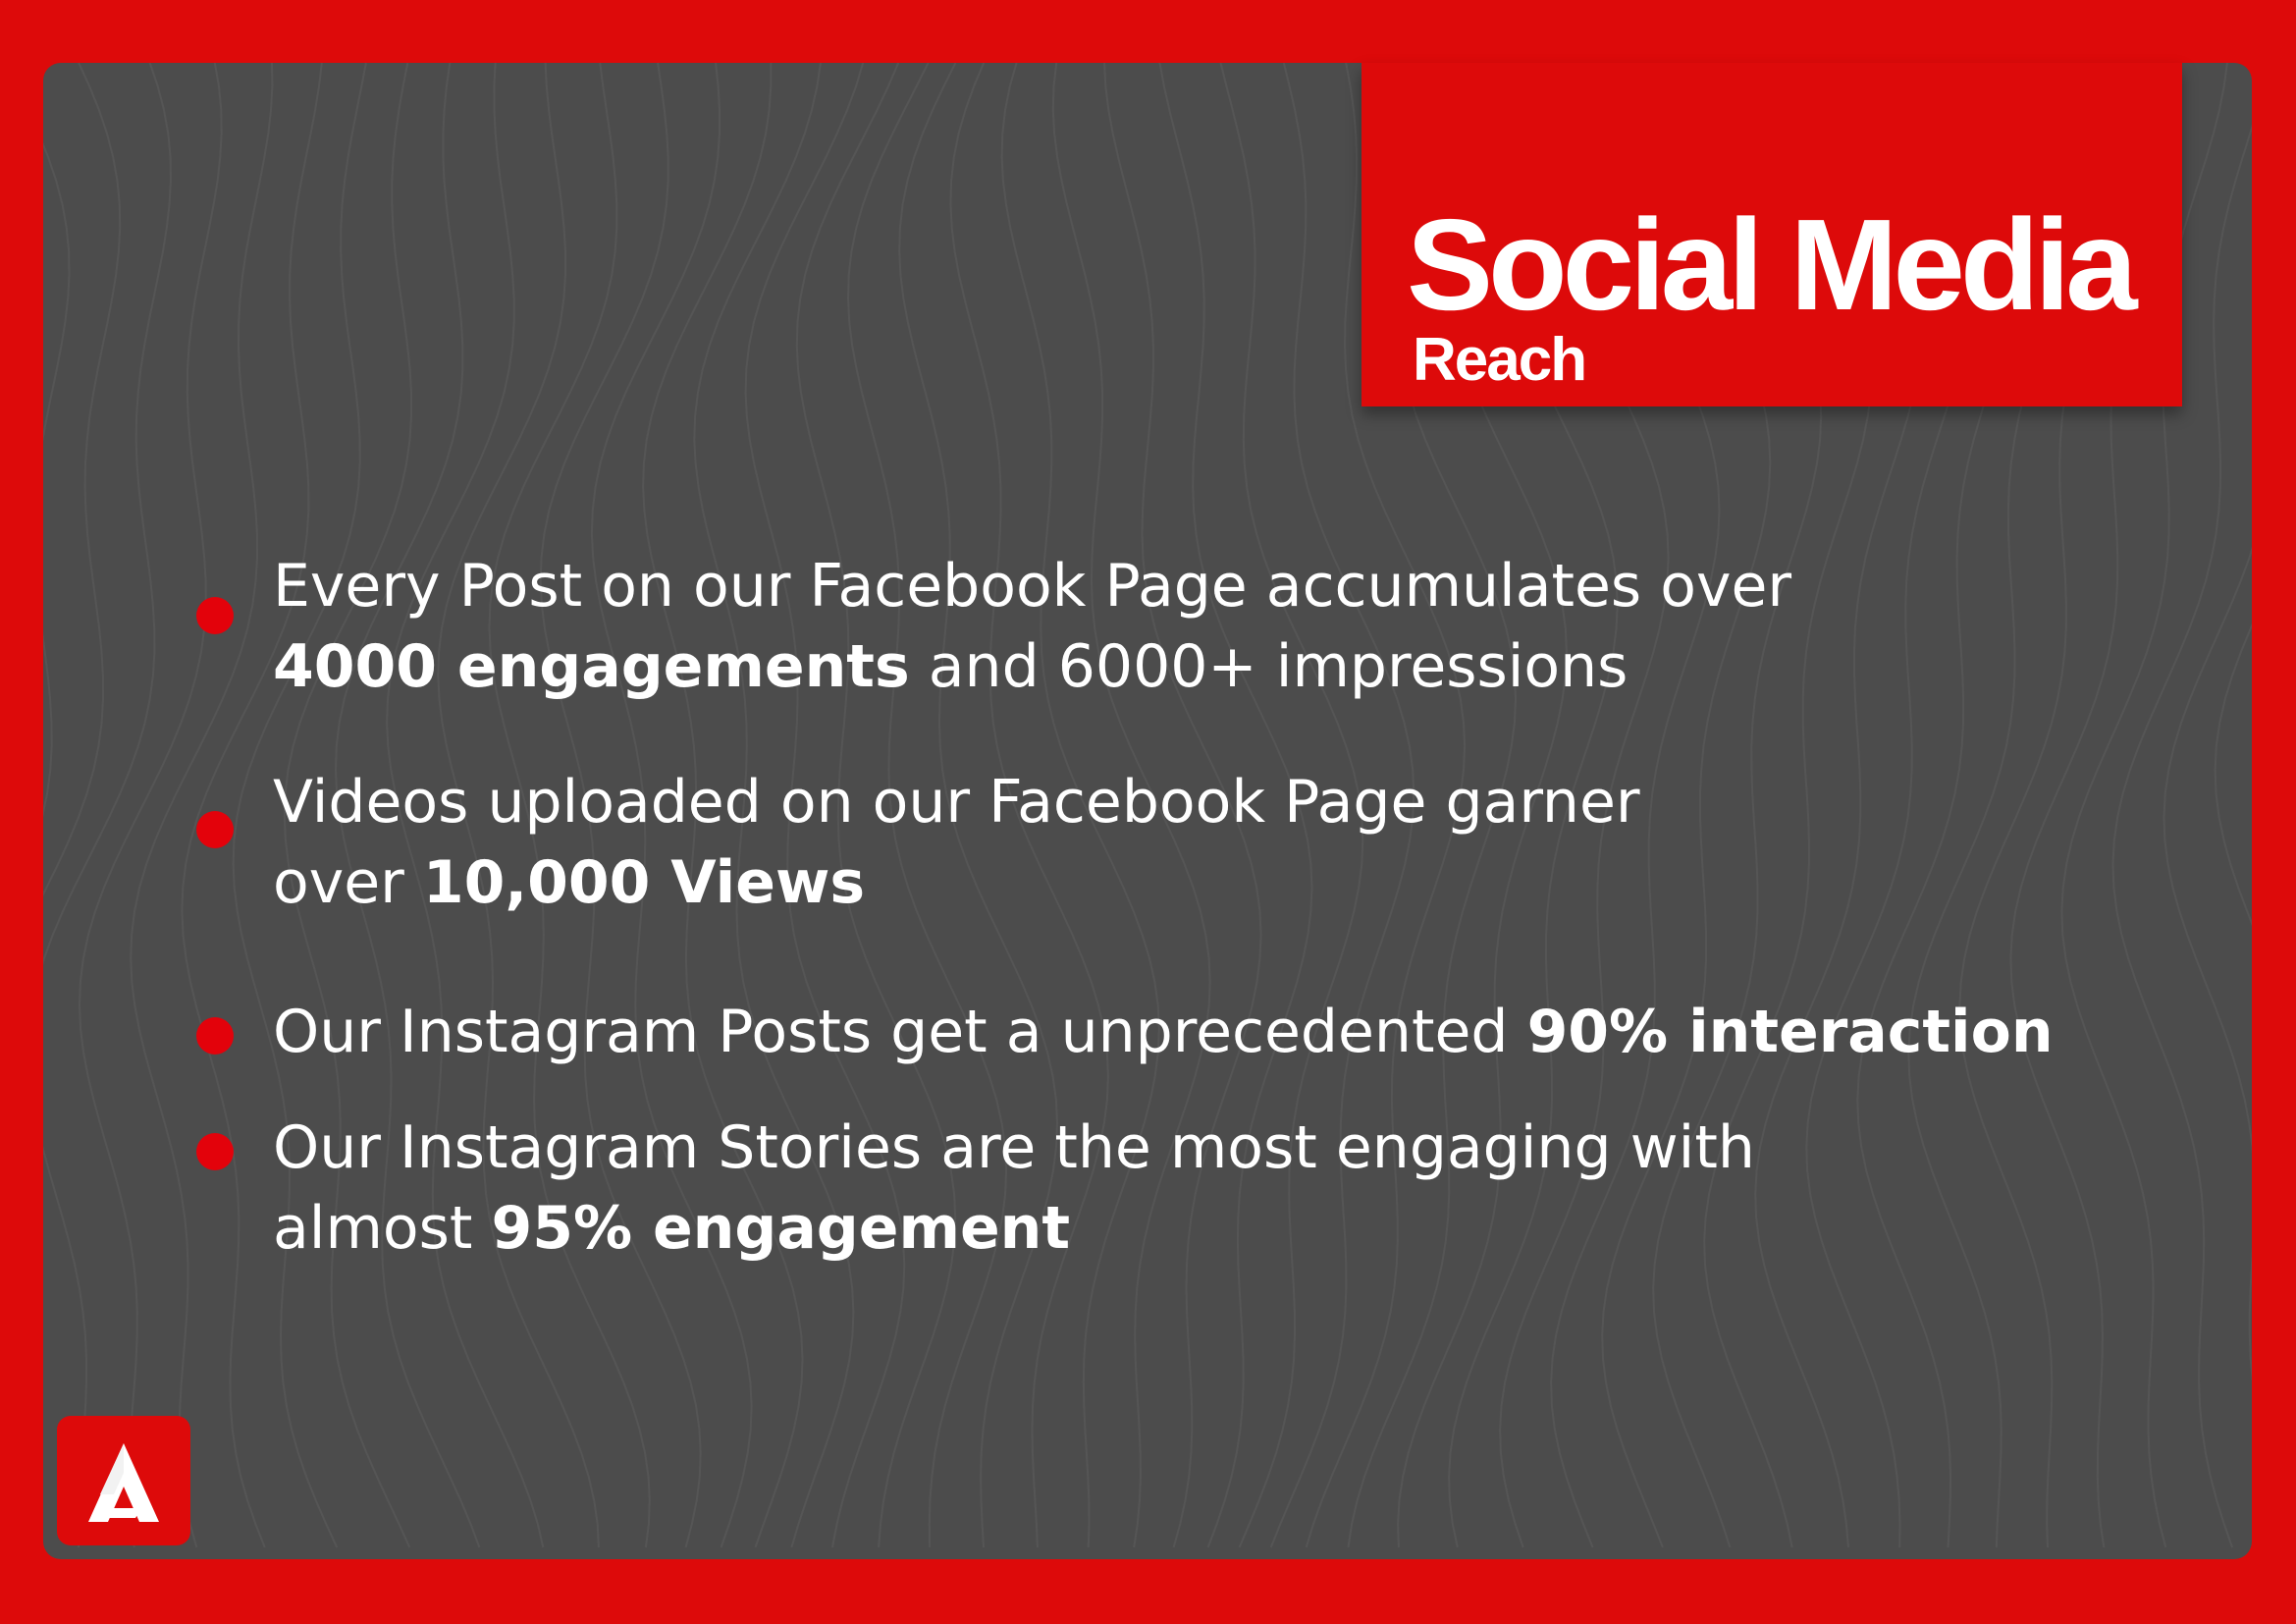  I want to click on bullet-2-line-2-pre: over, so click(348, 882).